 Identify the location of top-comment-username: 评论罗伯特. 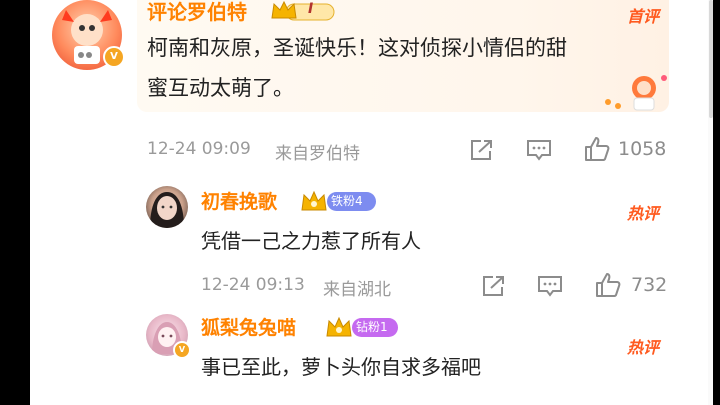
(197, 12).